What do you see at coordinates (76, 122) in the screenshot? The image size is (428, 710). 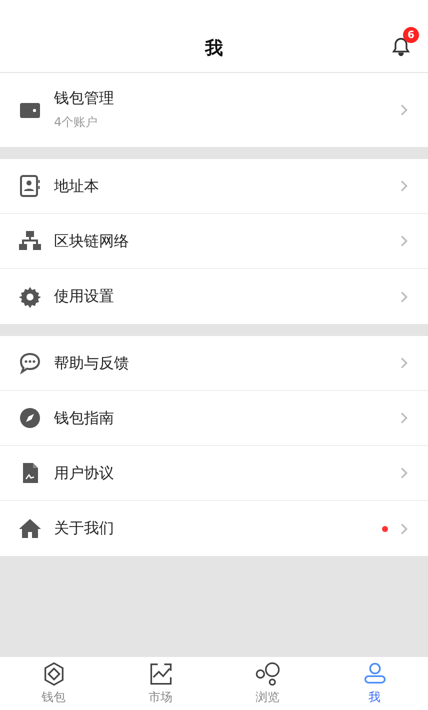 I see `account-count: 4个账户` at bounding box center [76, 122].